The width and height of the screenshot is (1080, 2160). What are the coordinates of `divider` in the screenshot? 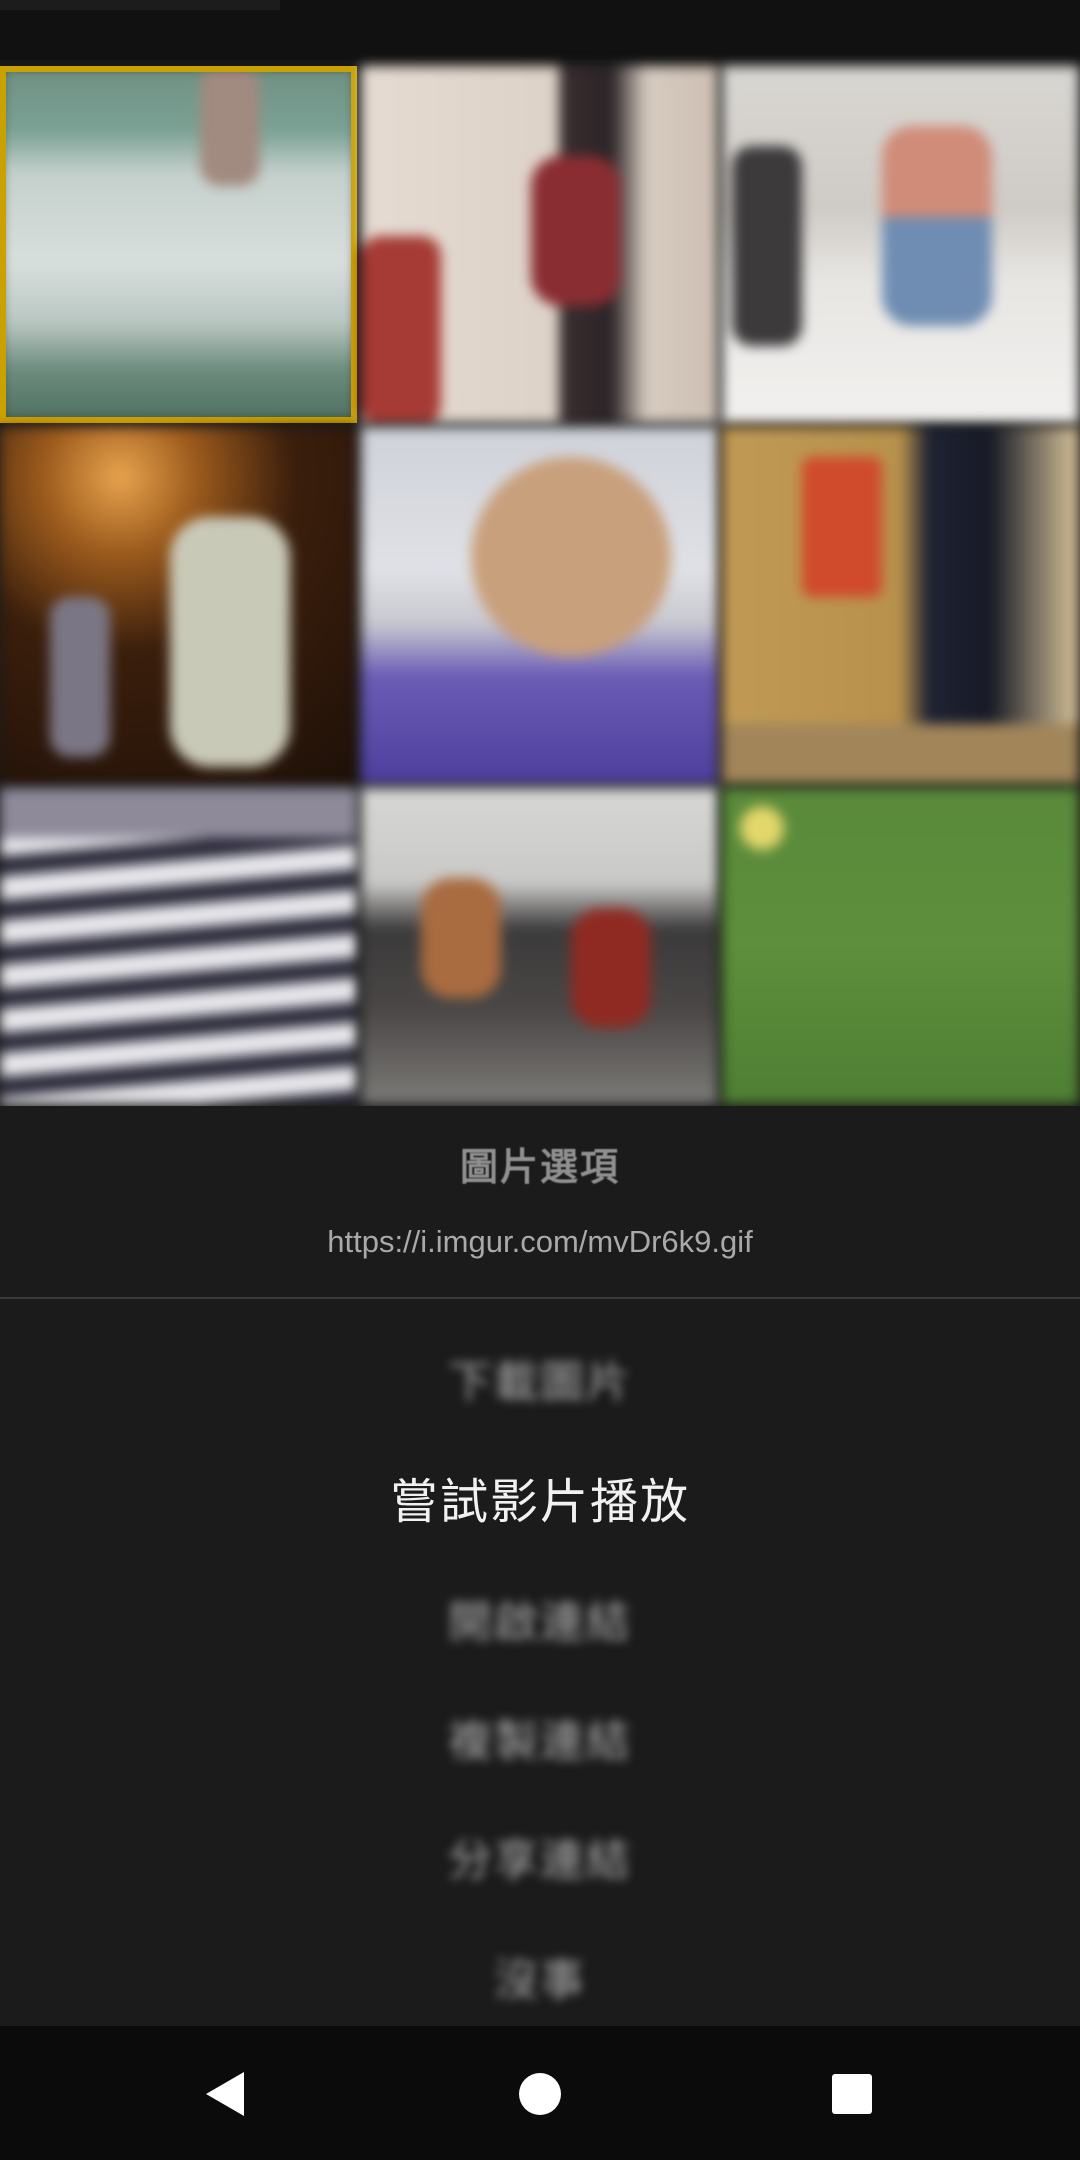 It's located at (540, 1298).